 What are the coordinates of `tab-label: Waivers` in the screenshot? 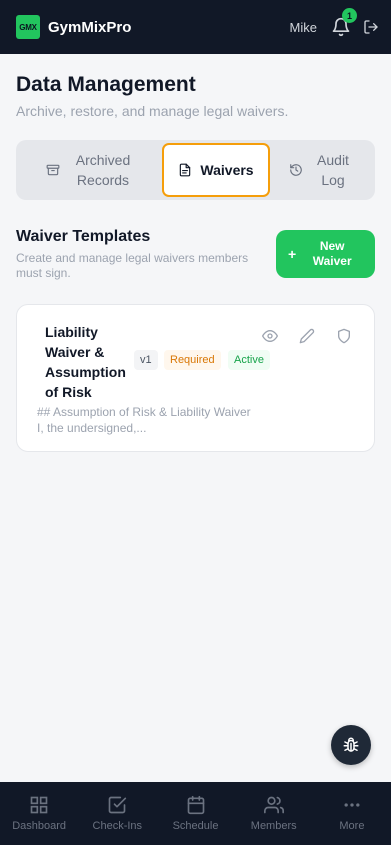 It's located at (227, 170).